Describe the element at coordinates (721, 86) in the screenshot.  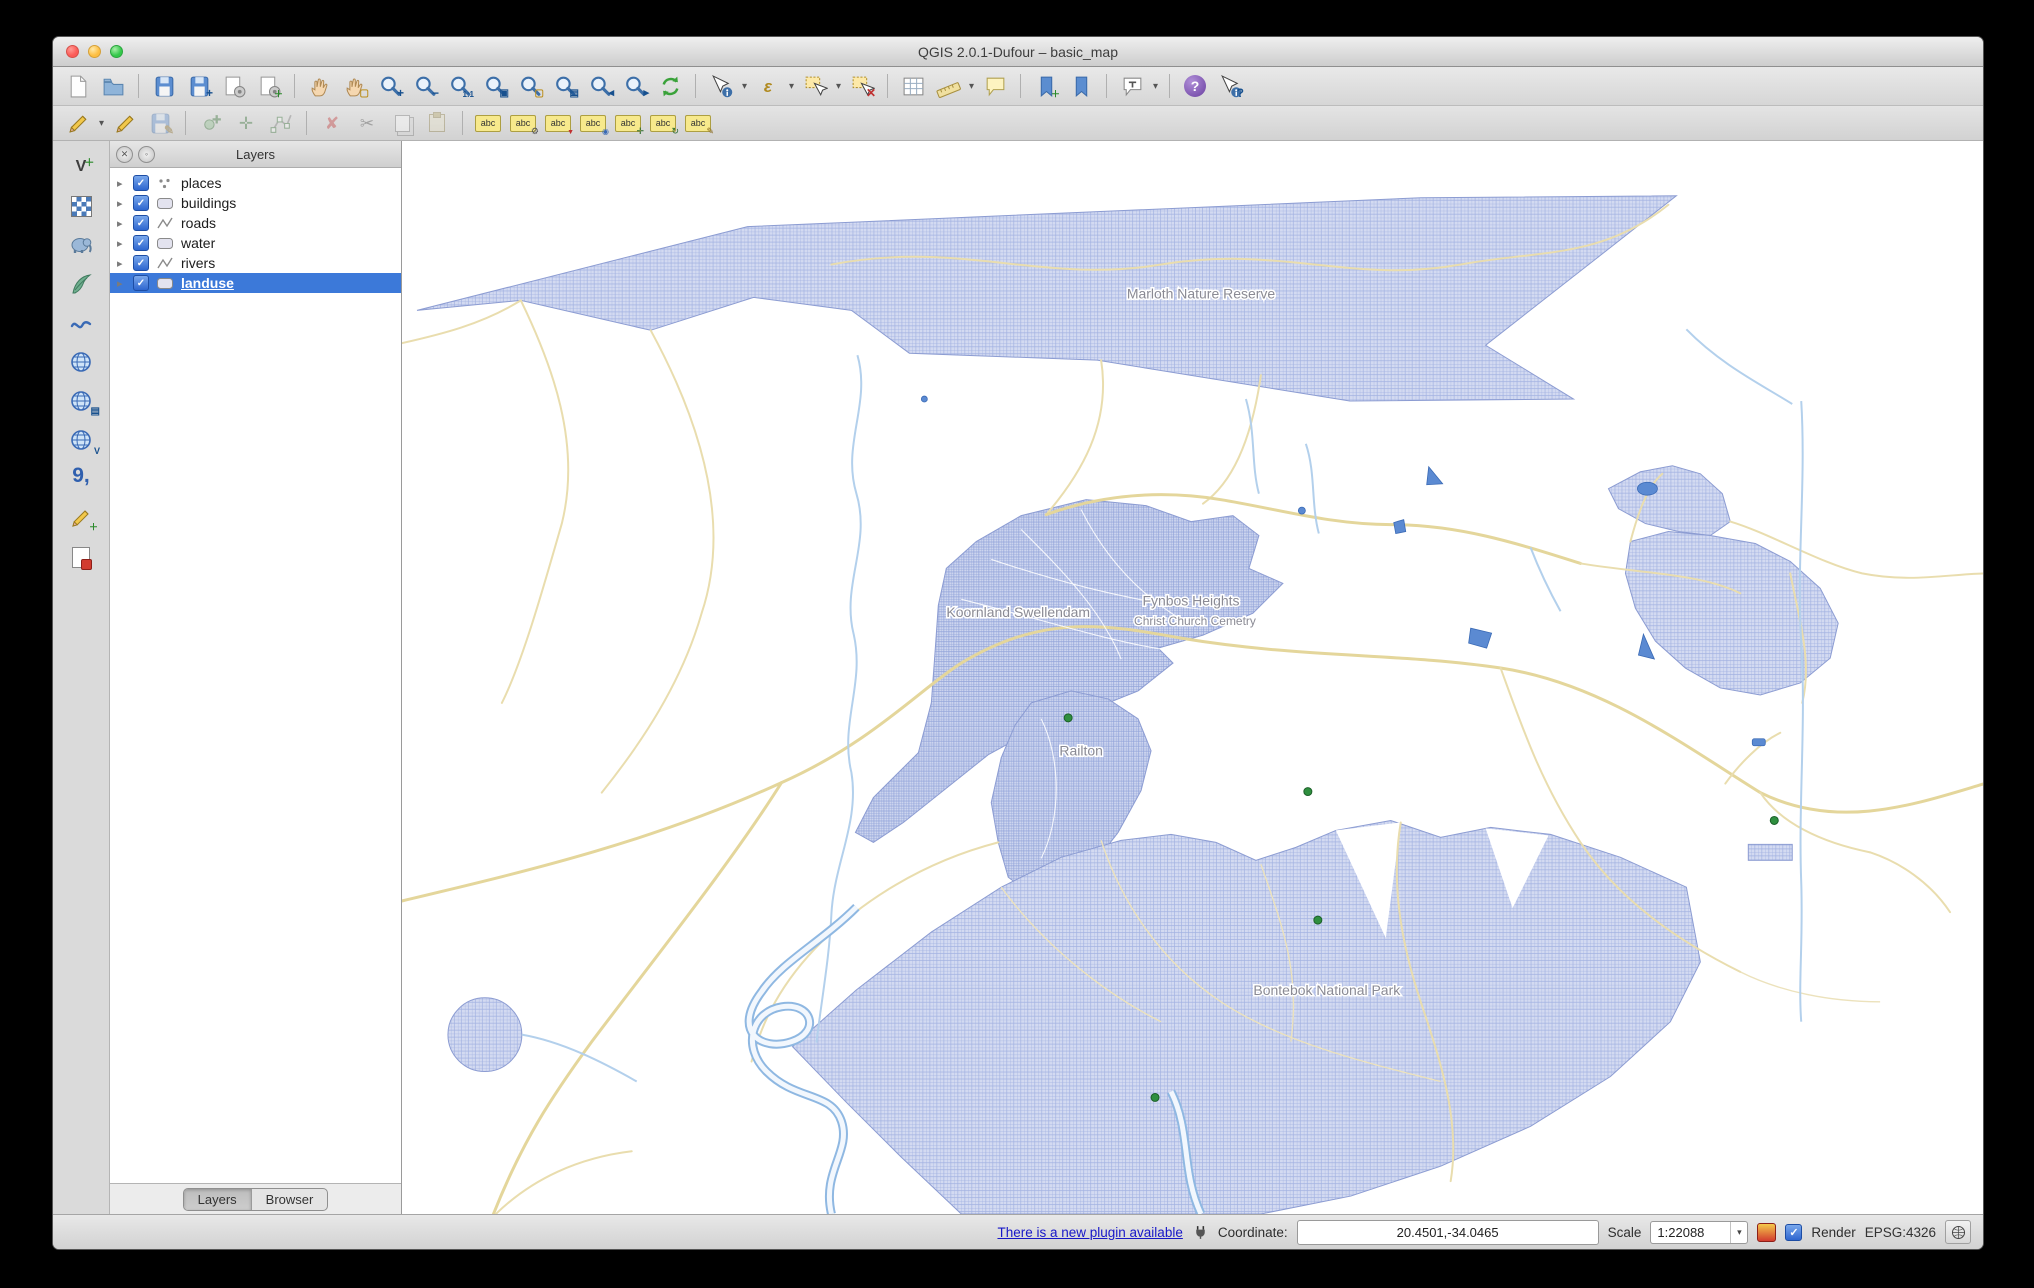
I see `identify-features-button` at that location.